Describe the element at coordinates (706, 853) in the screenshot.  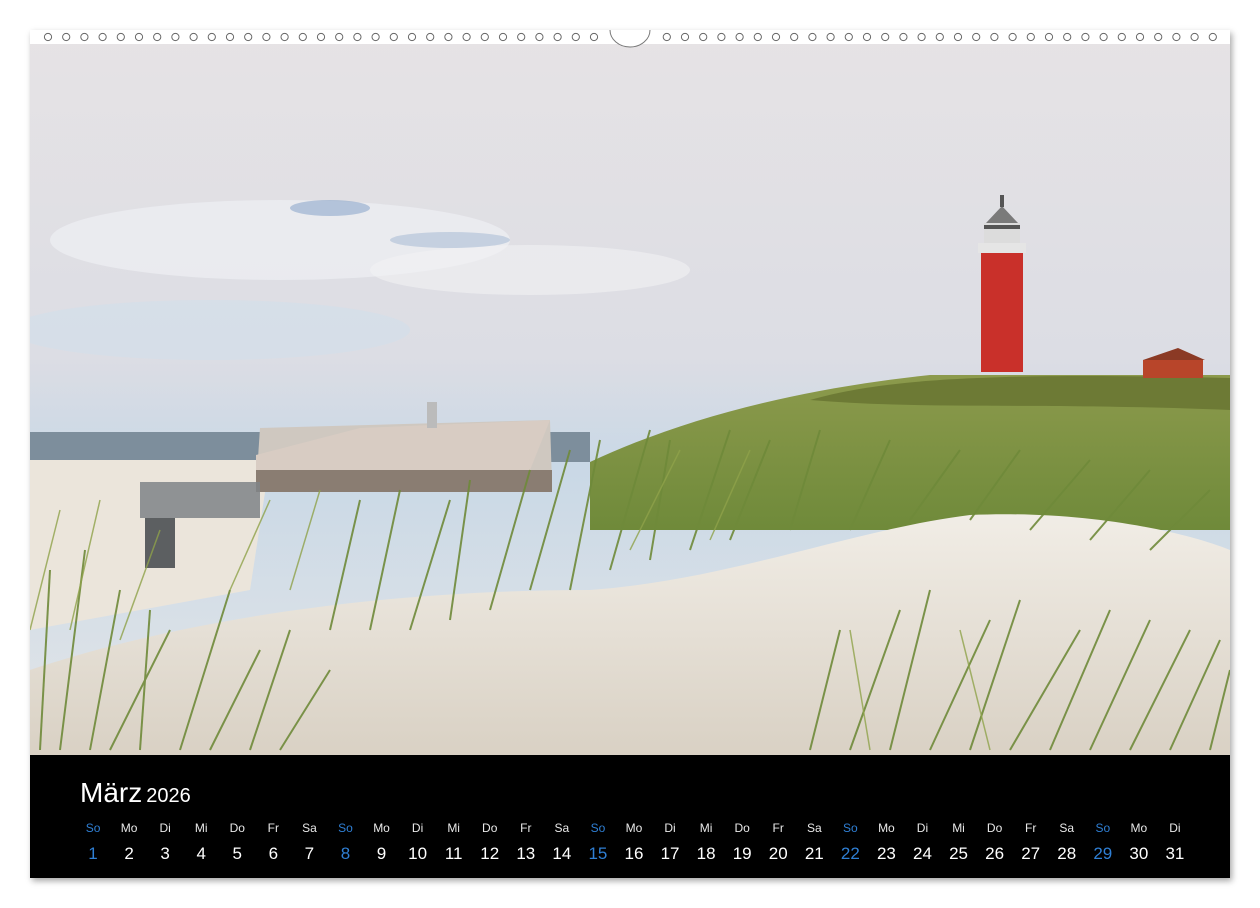
I see `day-number: 18` at that location.